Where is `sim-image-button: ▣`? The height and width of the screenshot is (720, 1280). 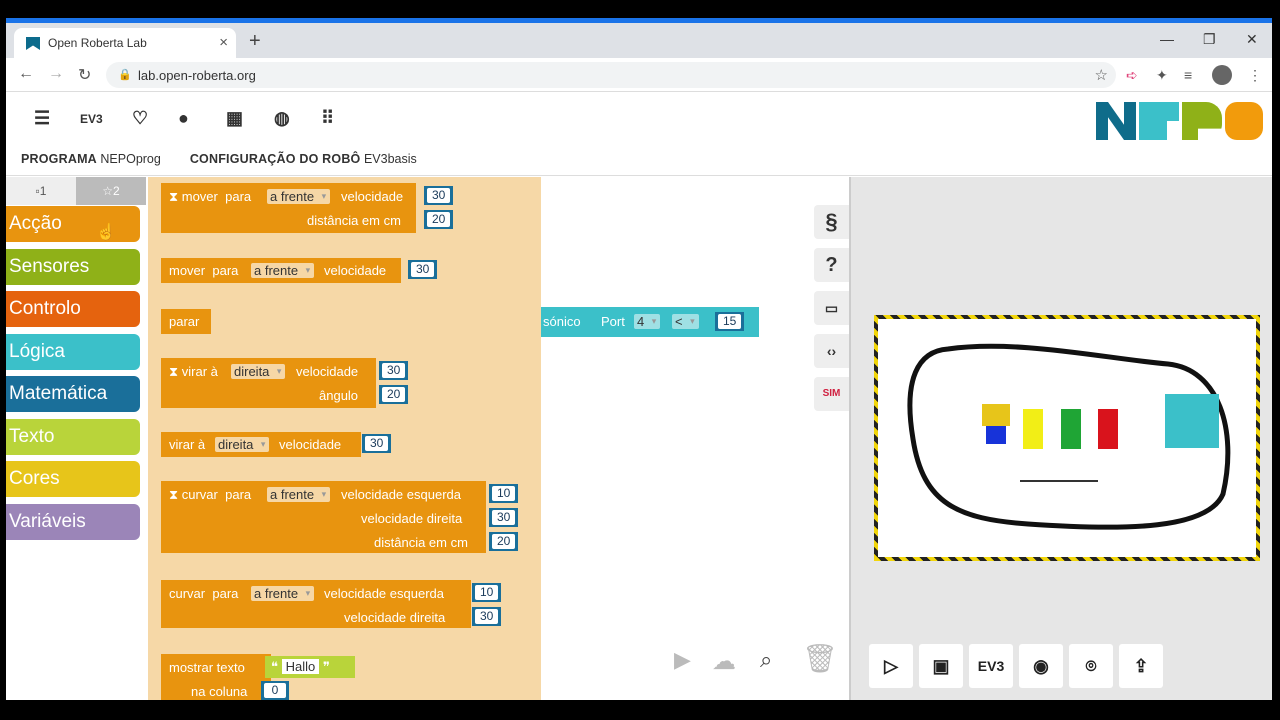 sim-image-button: ▣ is located at coordinates (941, 666).